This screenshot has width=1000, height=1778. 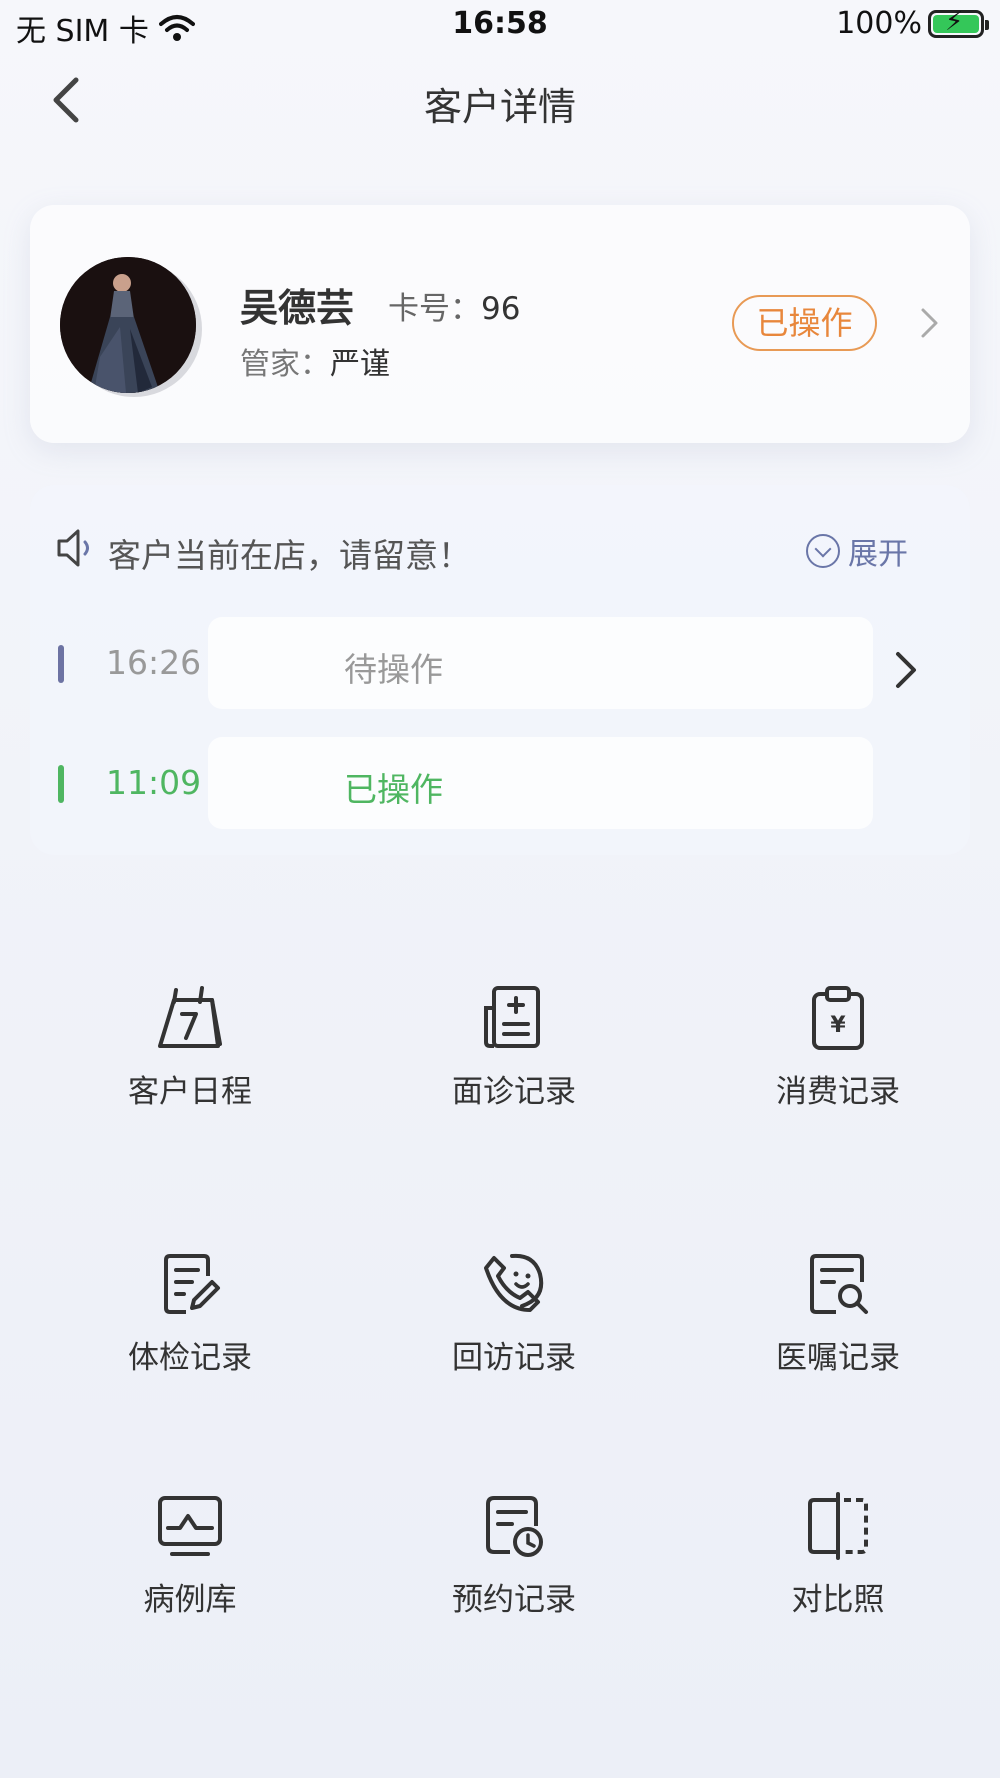 What do you see at coordinates (958, 23) in the screenshot?
I see `battery-icon: ⚡` at bounding box center [958, 23].